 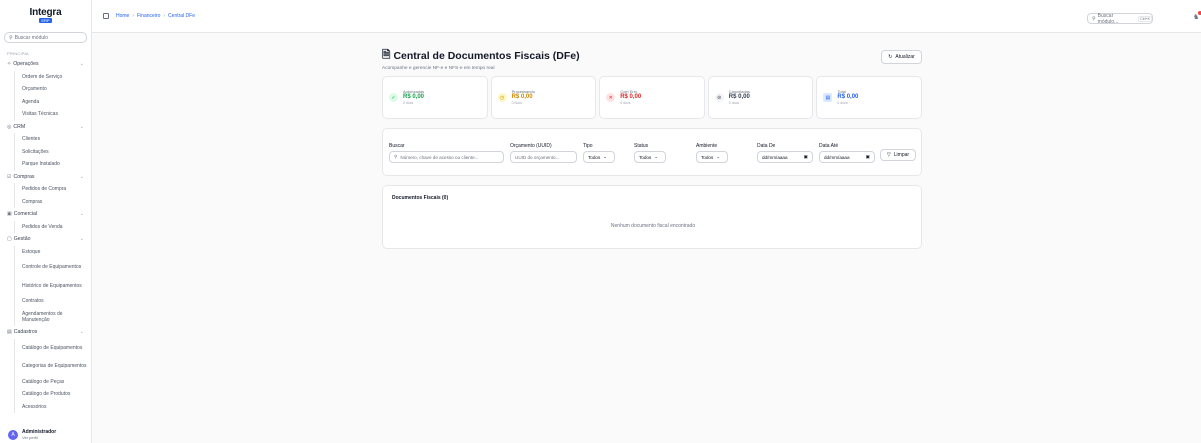 I want to click on sidebar-item-estoque: Estoque, so click(x=52, y=251).